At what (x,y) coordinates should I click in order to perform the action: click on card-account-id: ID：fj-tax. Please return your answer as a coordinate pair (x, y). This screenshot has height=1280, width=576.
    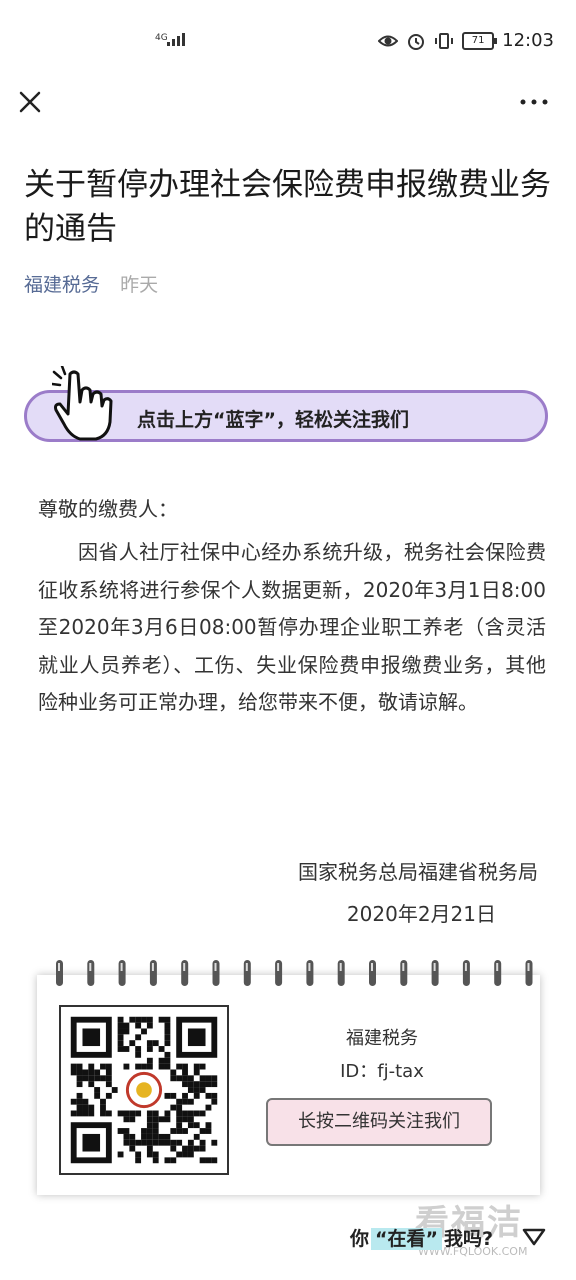
    Looking at the image, I should click on (382, 1071).